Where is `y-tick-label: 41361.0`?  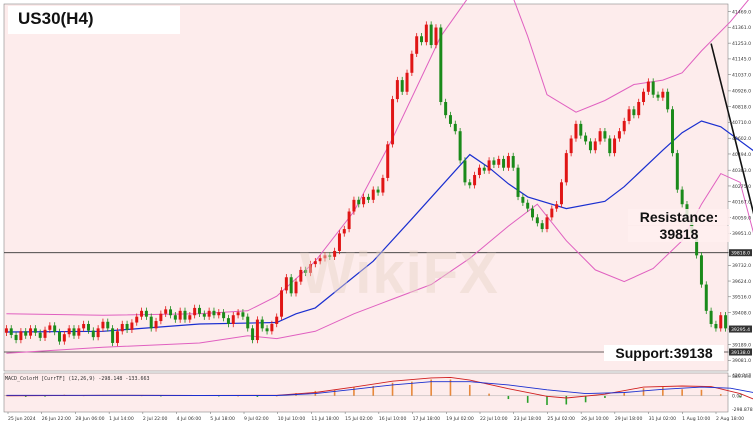 y-tick-label: 41361.0 is located at coordinates (741, 28).